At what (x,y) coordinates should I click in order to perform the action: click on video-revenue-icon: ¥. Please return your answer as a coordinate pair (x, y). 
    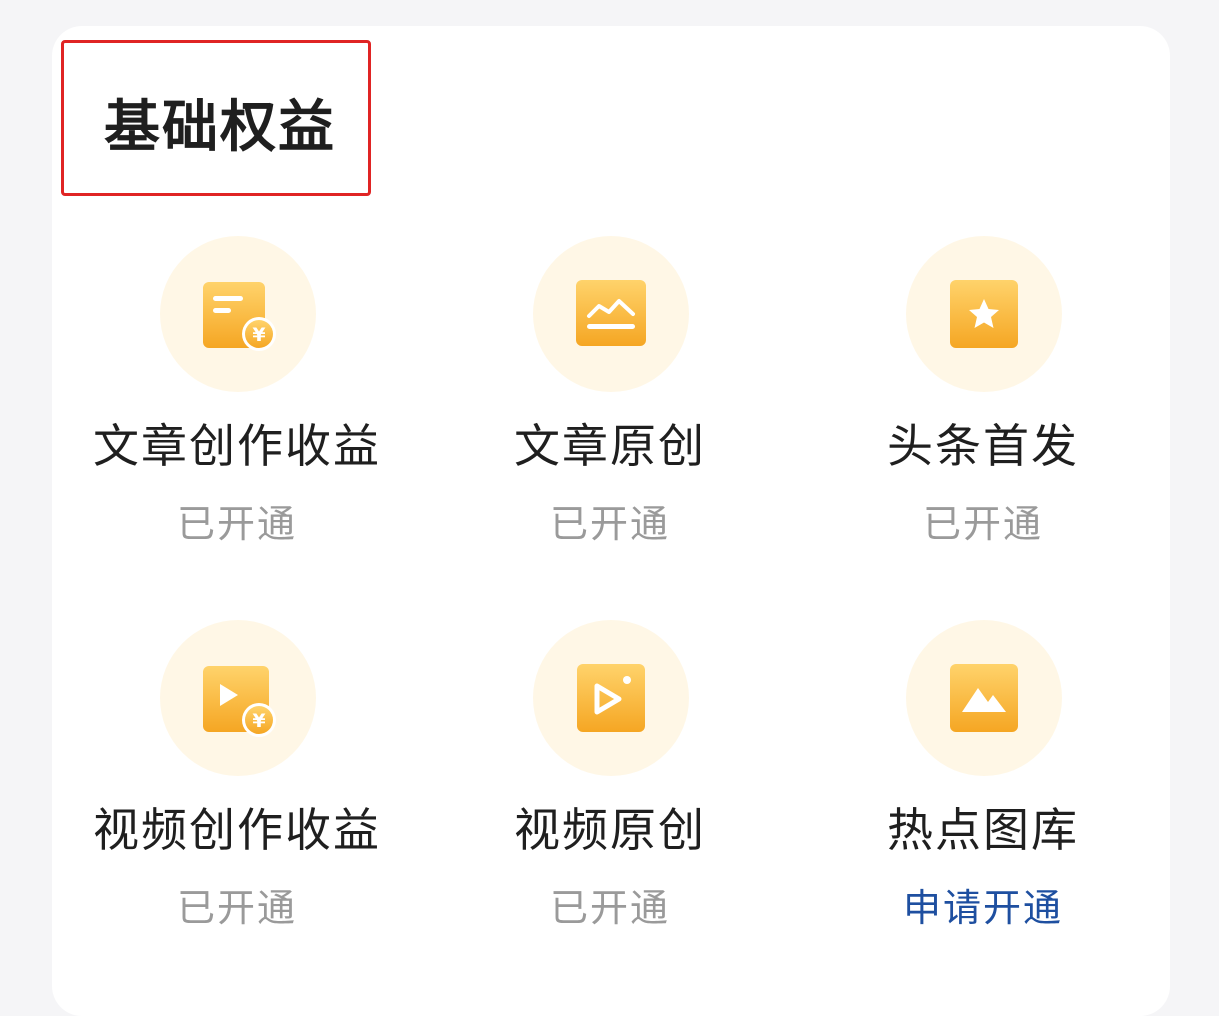
    Looking at the image, I should click on (238, 698).